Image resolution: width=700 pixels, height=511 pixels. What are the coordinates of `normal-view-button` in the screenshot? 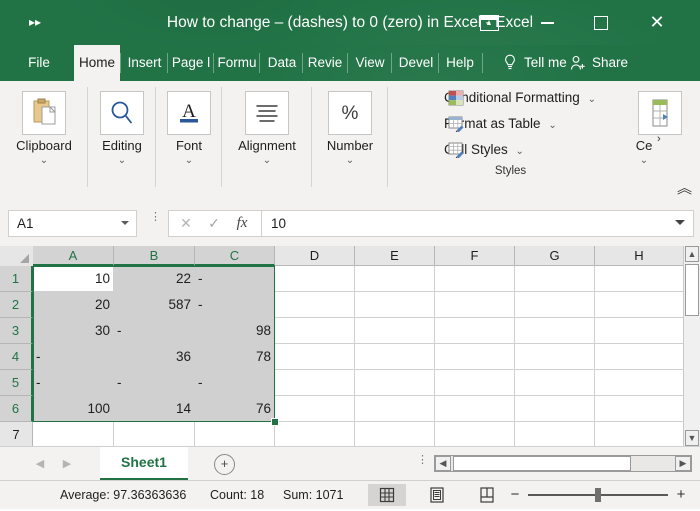 It's located at (387, 495).